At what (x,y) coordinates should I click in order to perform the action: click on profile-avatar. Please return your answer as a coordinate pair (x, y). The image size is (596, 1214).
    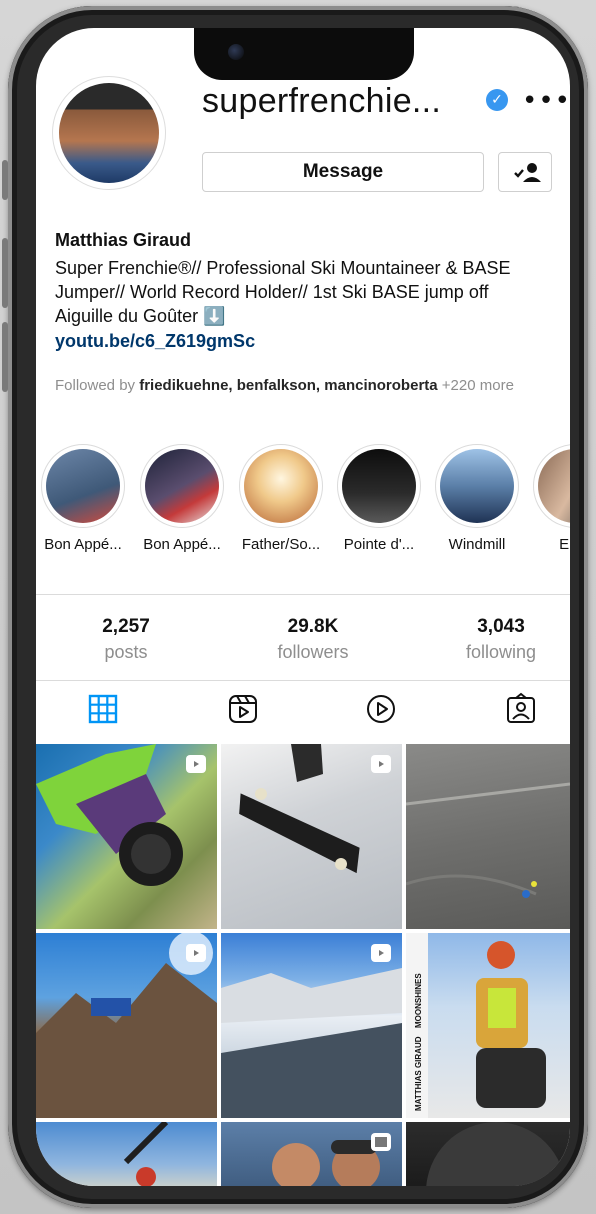
    Looking at the image, I should click on (109, 133).